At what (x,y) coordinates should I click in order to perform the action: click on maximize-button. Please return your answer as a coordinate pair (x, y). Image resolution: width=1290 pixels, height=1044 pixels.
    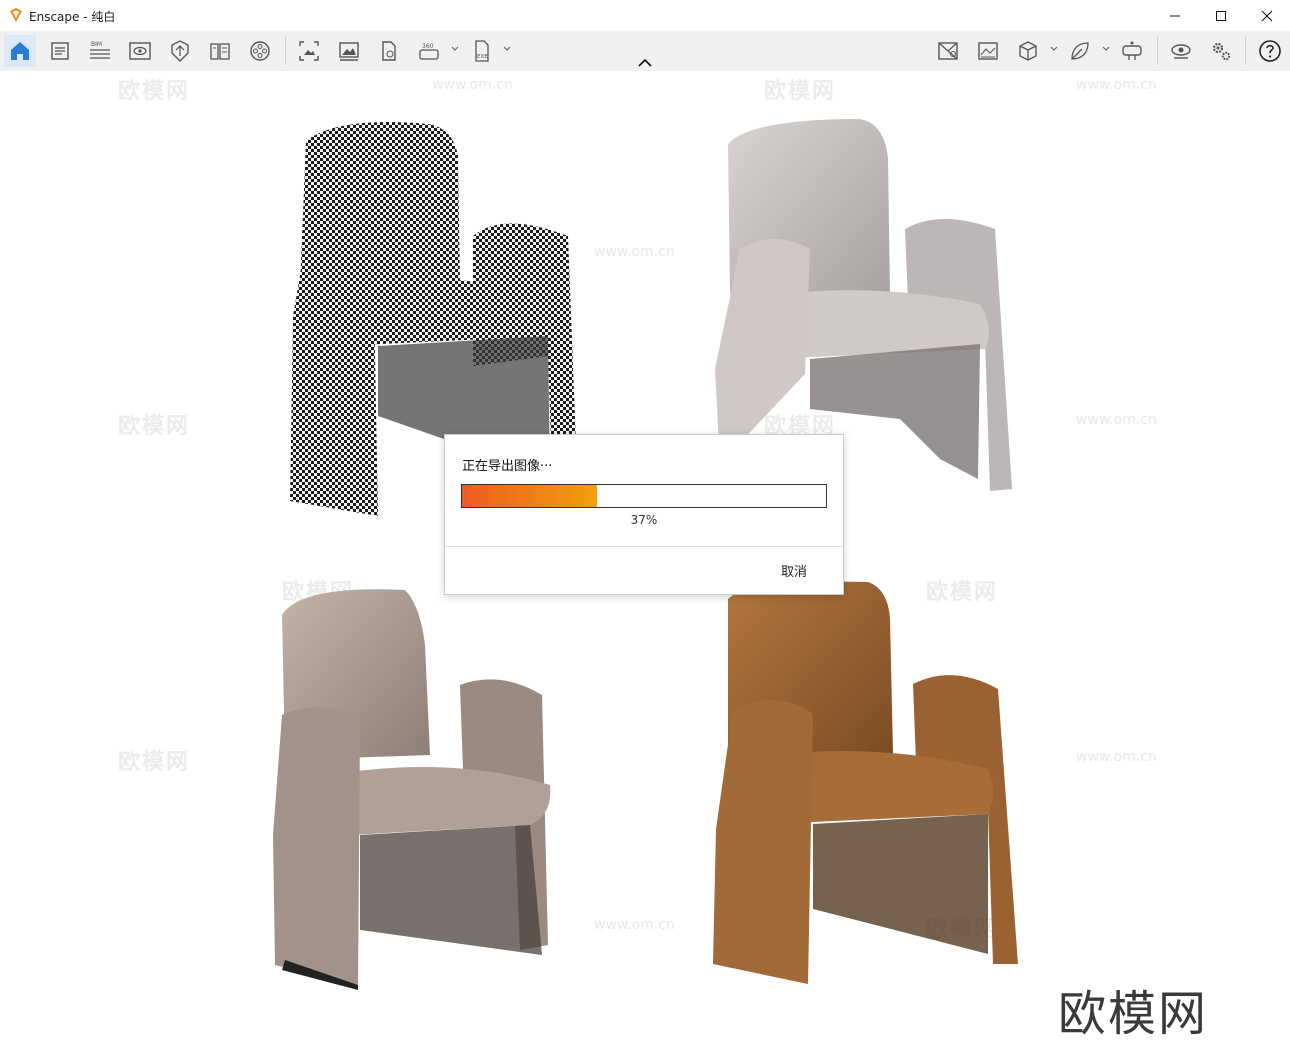
    Looking at the image, I should click on (1221, 15).